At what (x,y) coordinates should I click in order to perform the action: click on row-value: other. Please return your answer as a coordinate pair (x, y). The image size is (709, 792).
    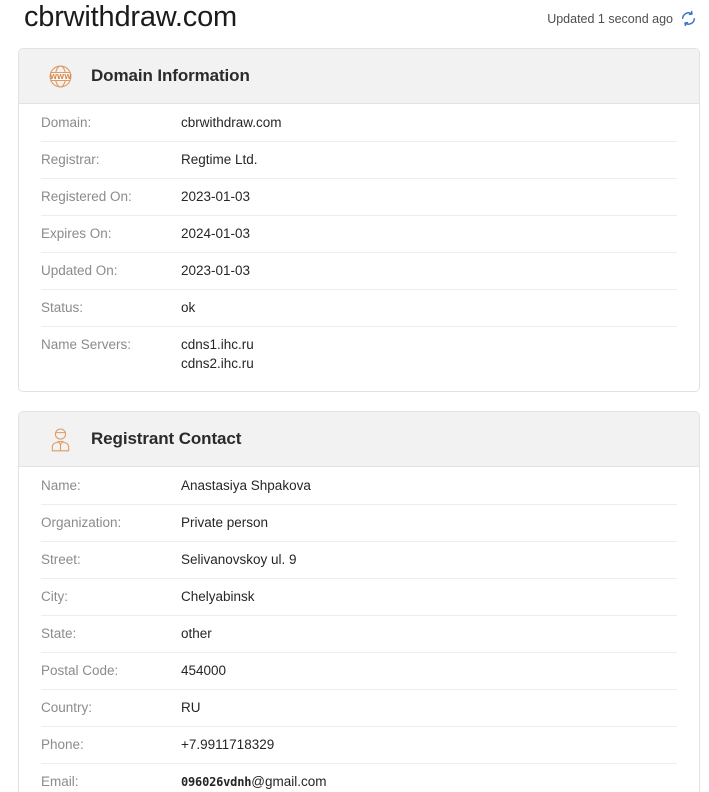
    Looking at the image, I should click on (196, 633).